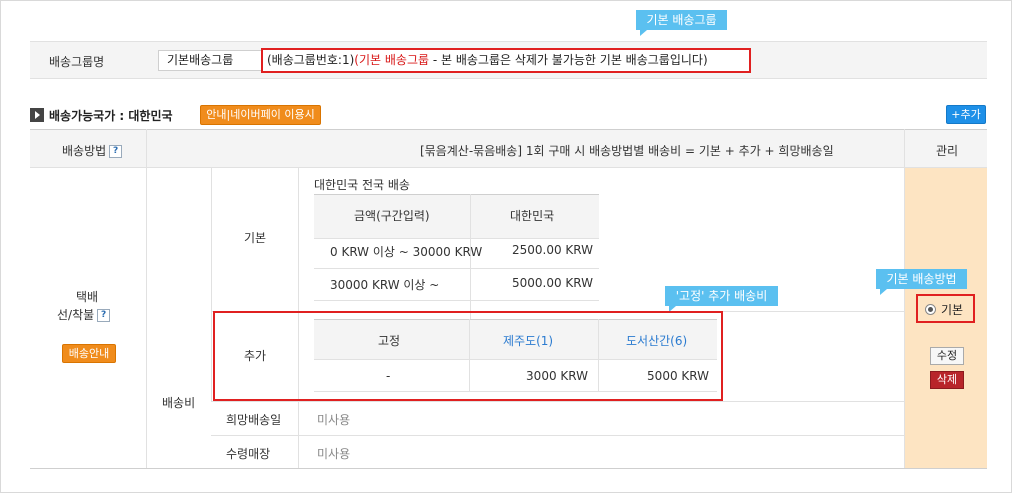  What do you see at coordinates (334, 420) in the screenshot?
I see `wish-day-value: 미사용` at bounding box center [334, 420].